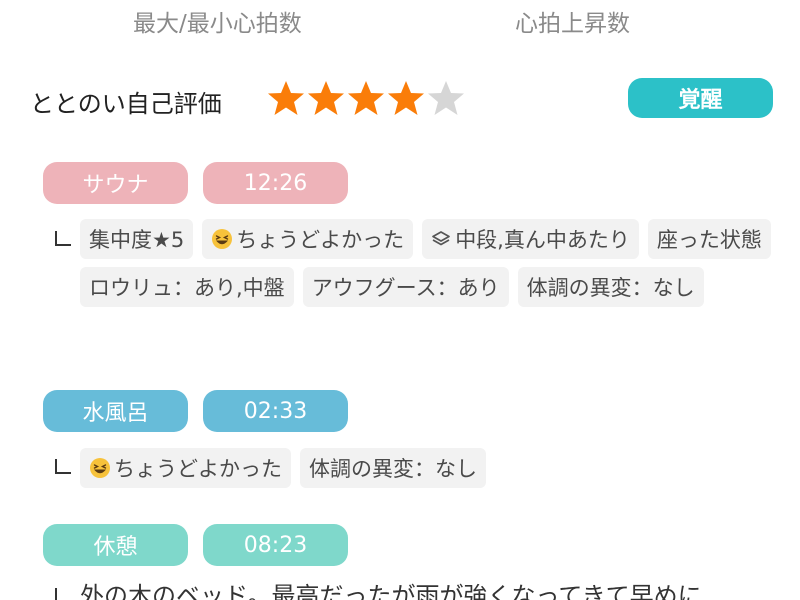 The image size is (800, 600). Describe the element at coordinates (700, 98) in the screenshot. I see `status-badge: 覚醒` at that location.